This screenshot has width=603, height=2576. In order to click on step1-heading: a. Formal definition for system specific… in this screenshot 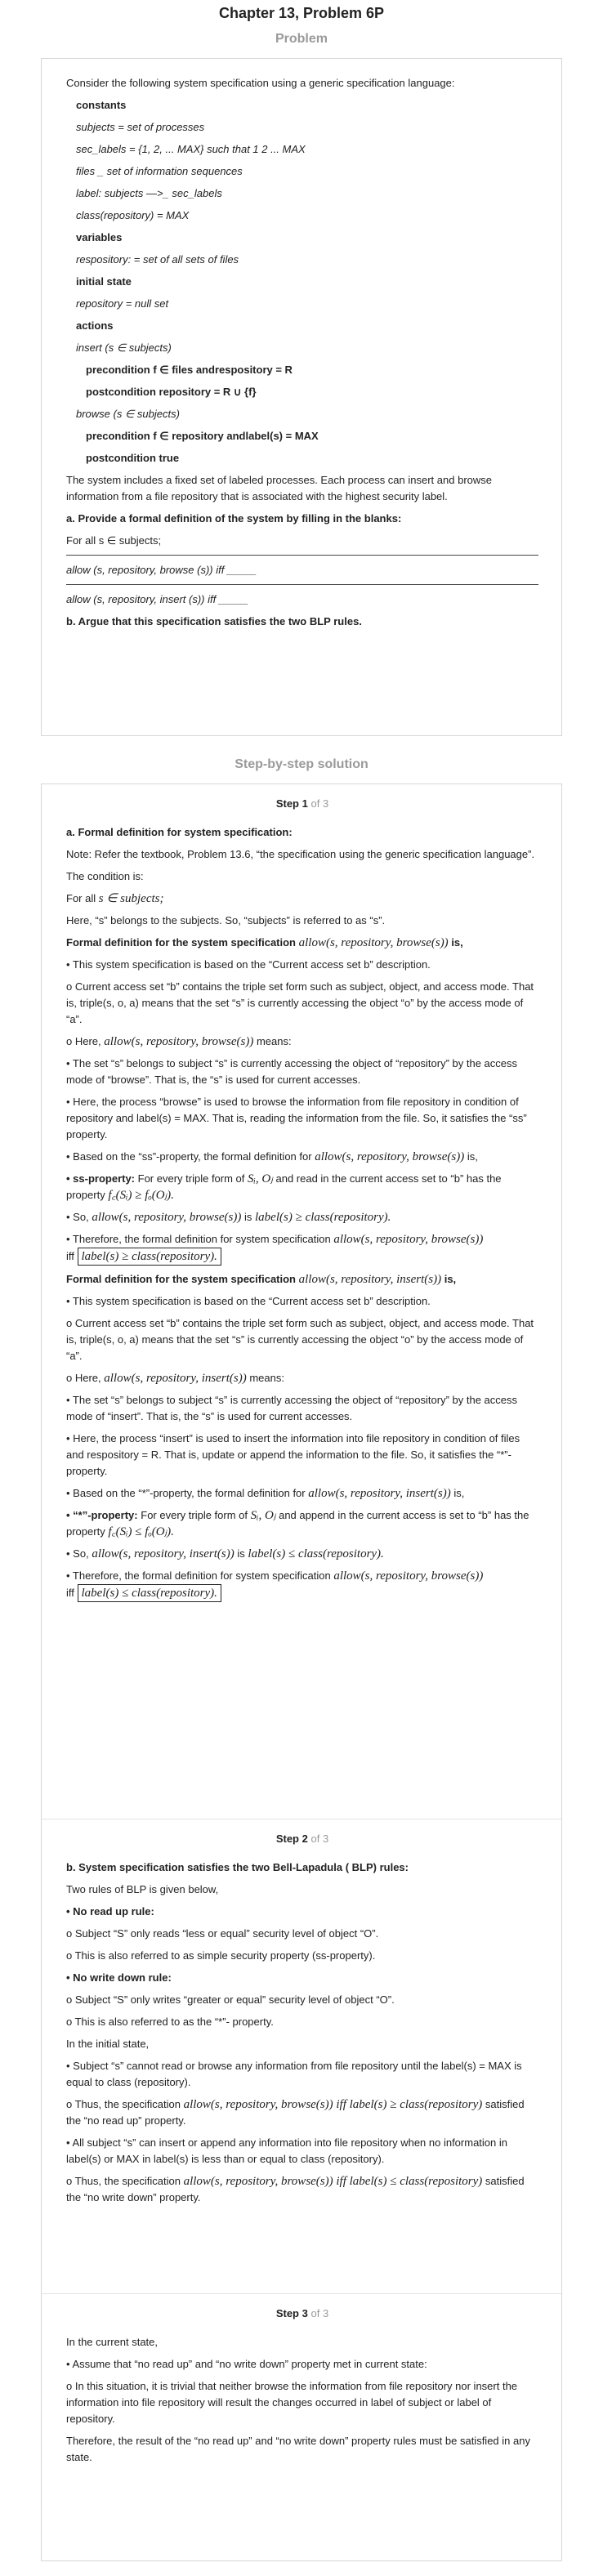, I will do `click(179, 832)`.